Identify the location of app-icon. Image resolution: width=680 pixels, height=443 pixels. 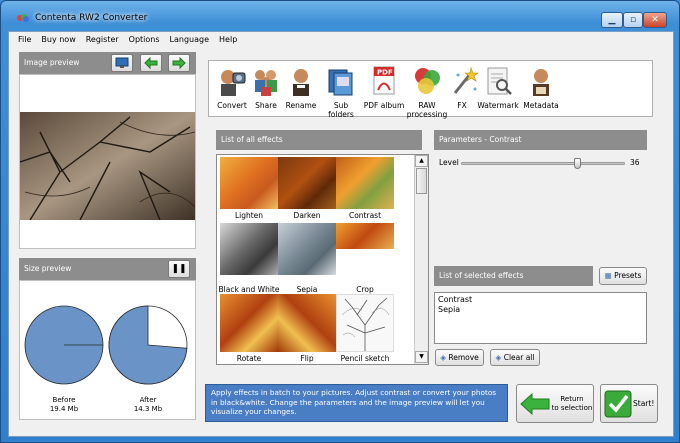
(23, 18).